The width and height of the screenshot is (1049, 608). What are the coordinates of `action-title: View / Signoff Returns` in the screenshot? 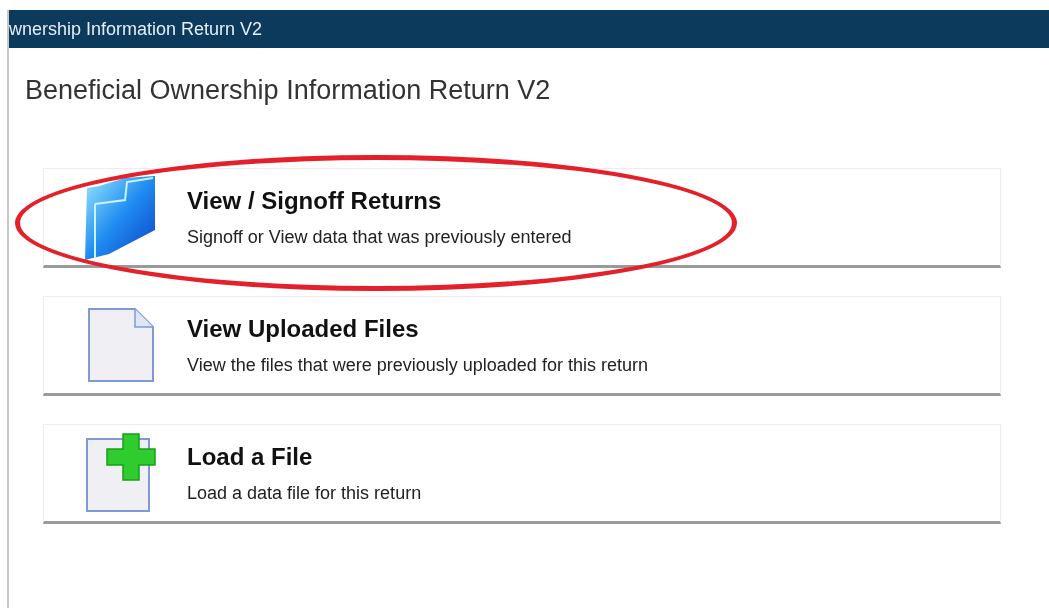 It's located at (315, 200).